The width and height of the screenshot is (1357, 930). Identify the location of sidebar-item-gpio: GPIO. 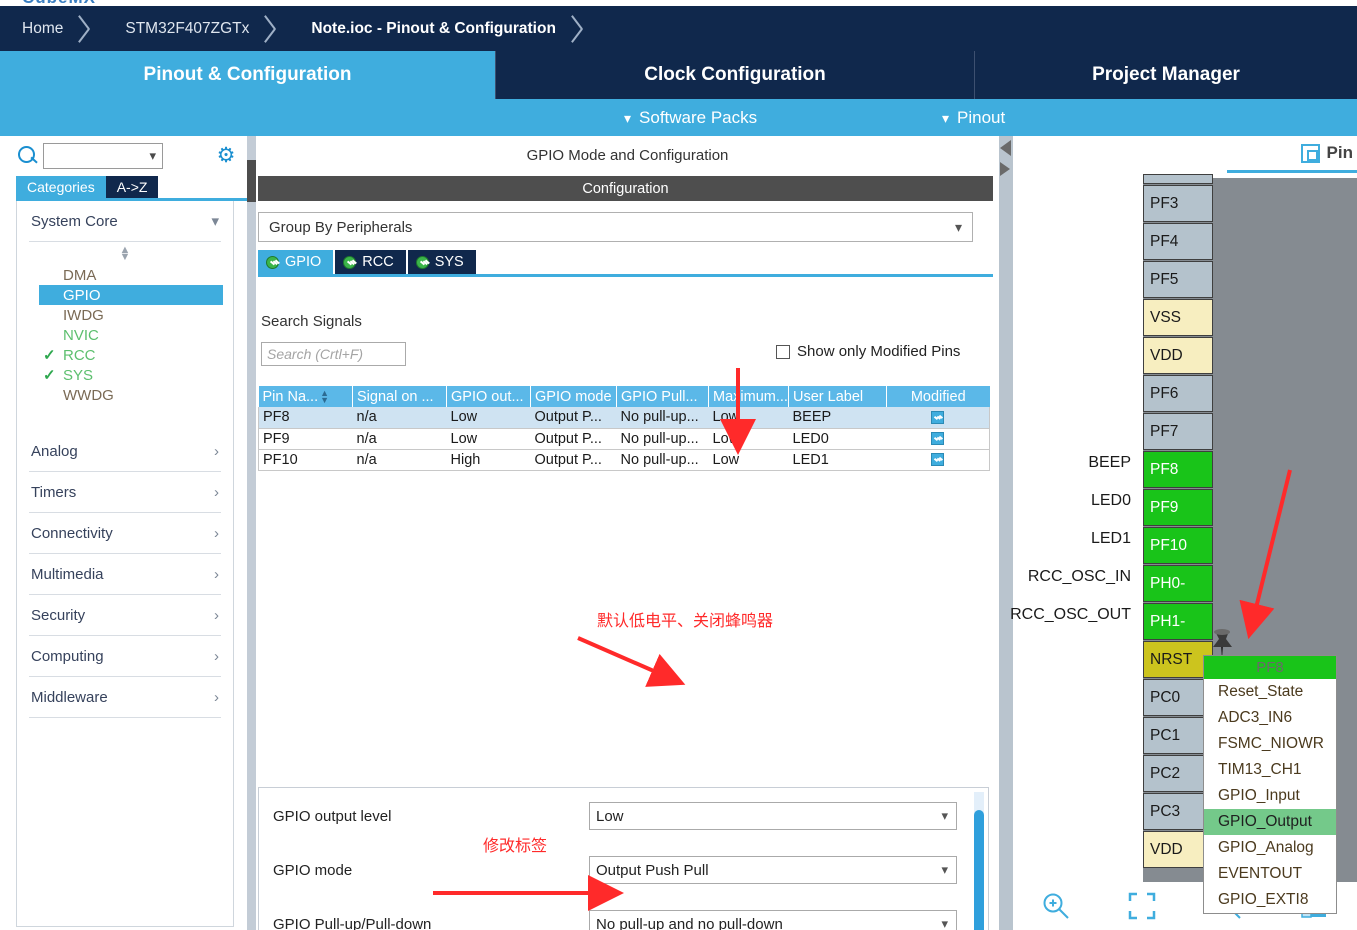
(131, 295).